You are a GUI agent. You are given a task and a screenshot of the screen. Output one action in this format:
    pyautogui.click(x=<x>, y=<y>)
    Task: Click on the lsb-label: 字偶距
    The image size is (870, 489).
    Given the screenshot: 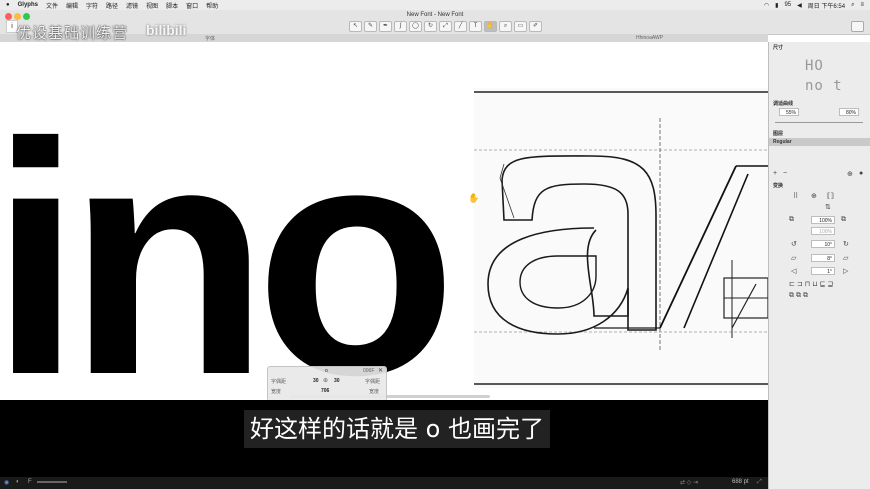 What is the action you would take?
    pyautogui.click(x=279, y=382)
    